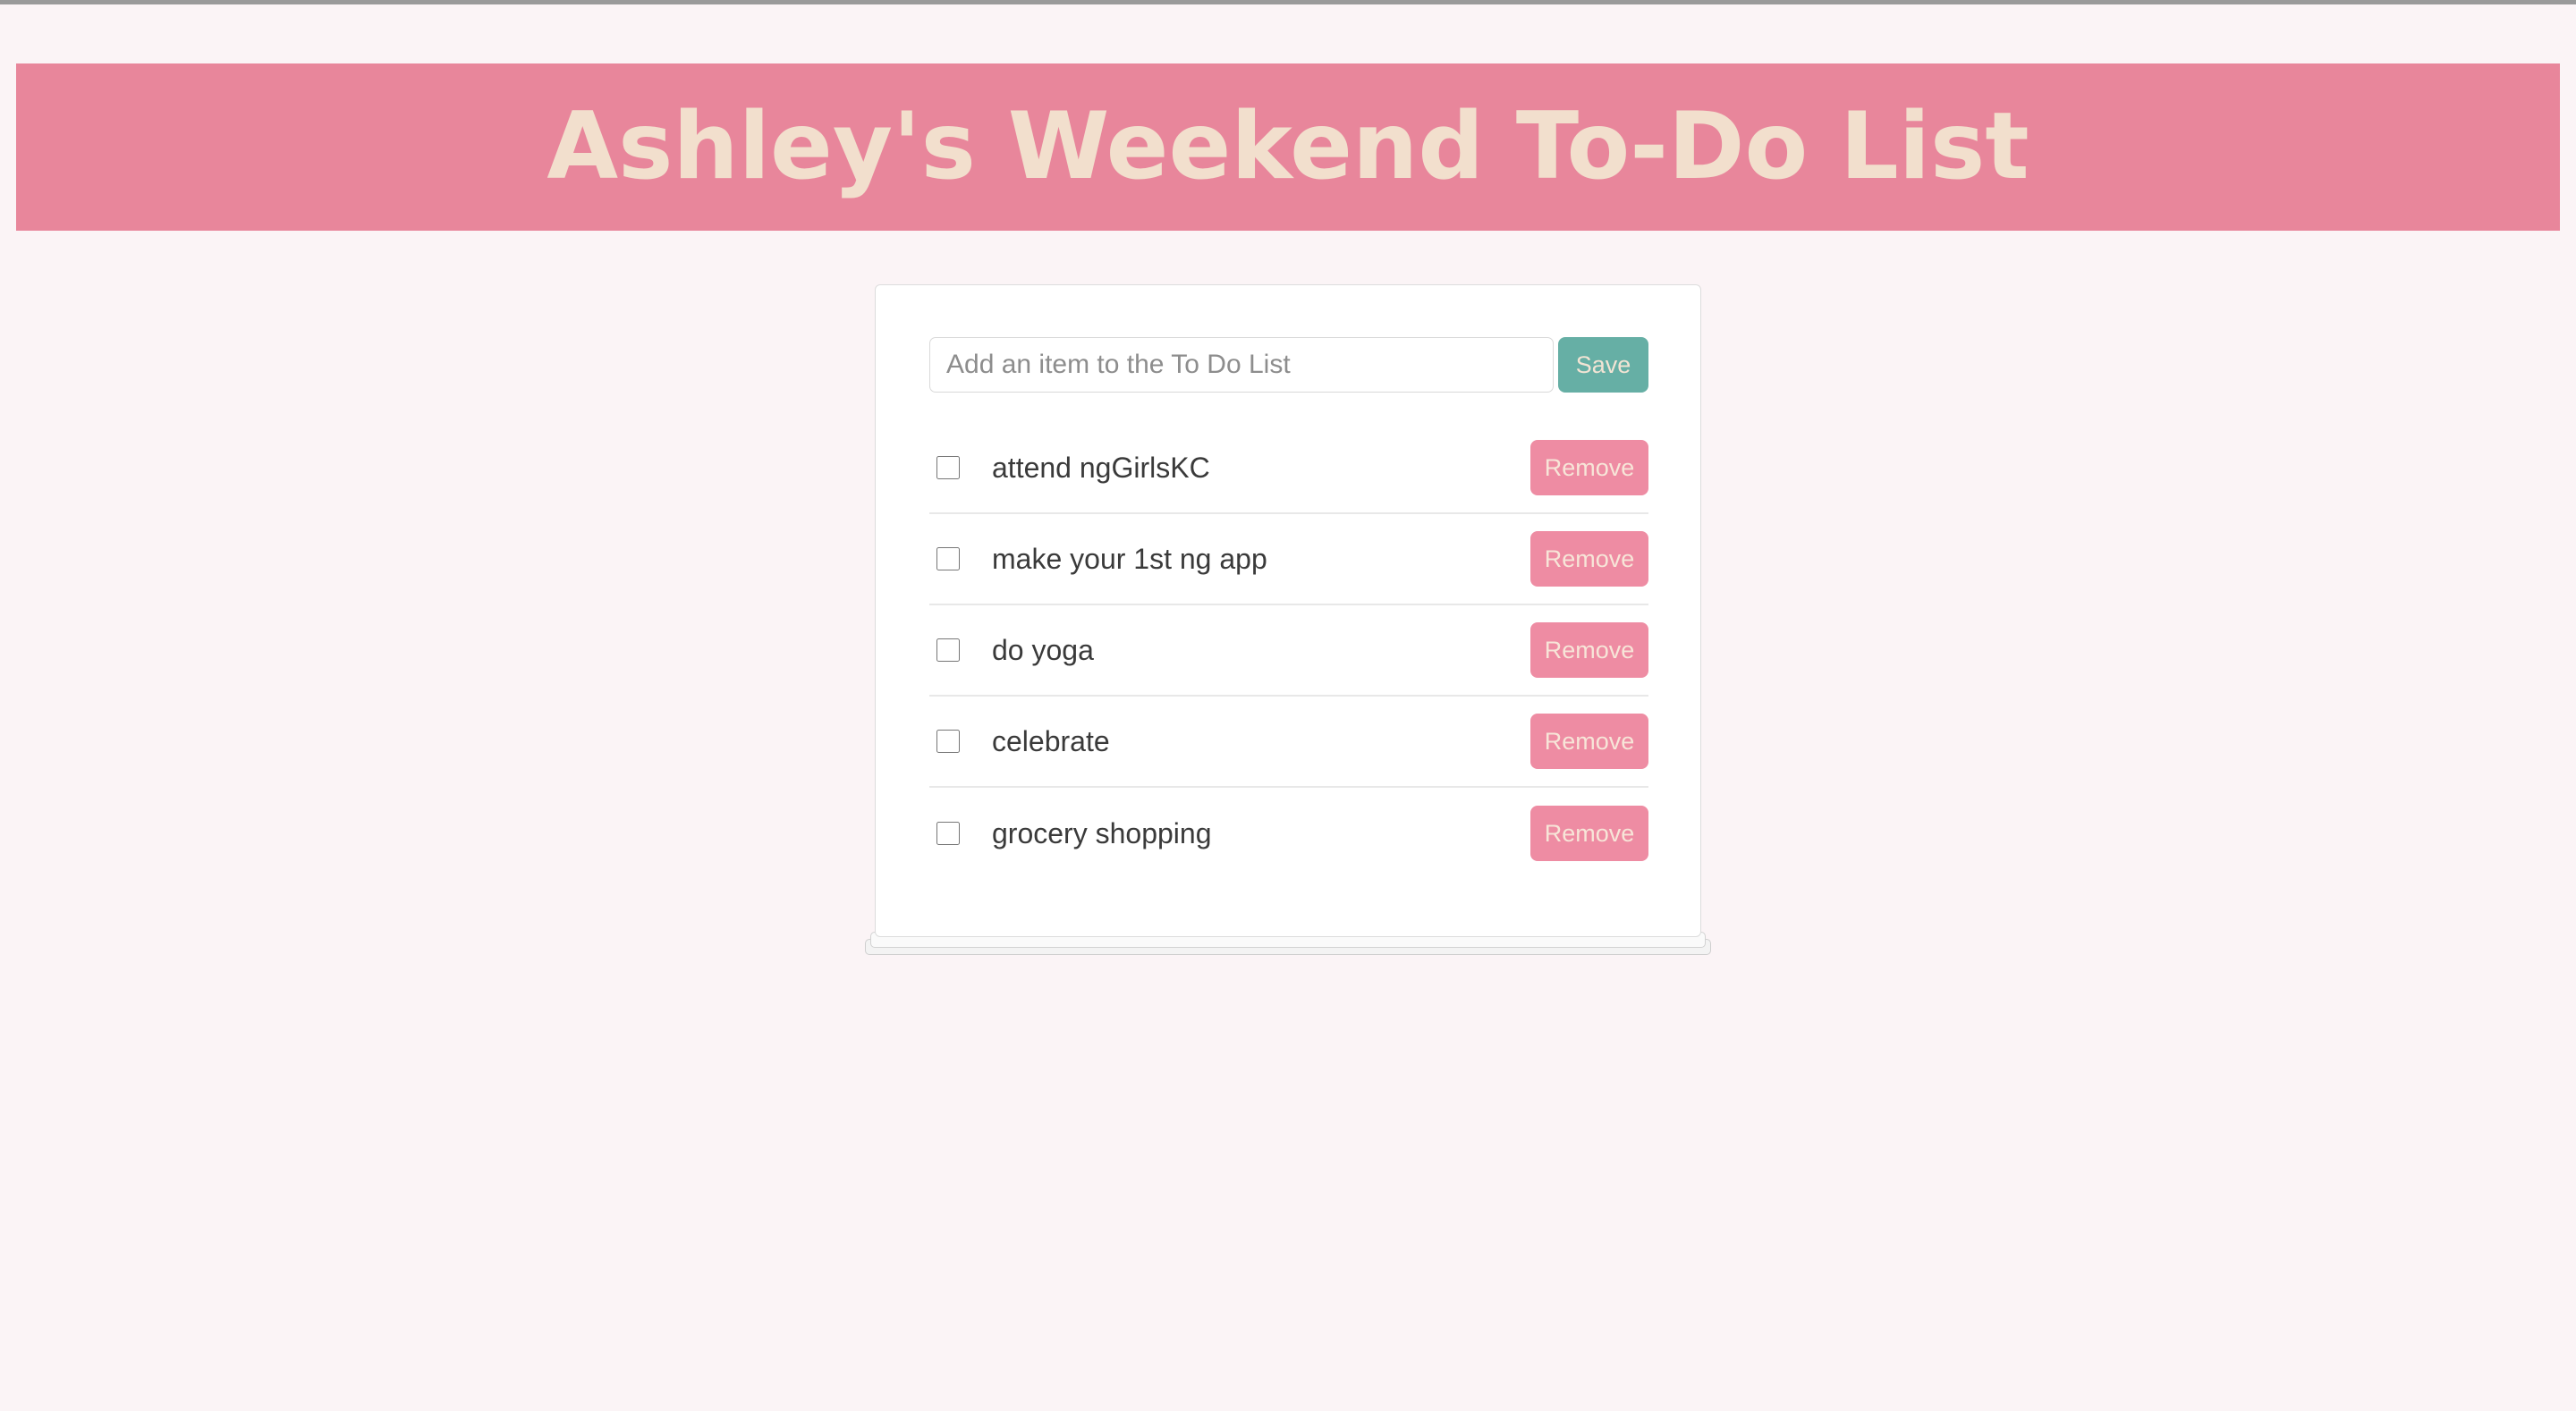 This screenshot has height=1411, width=2576. Describe the element at coordinates (1288, 469) in the screenshot. I see `todo-list-item: attend ngGirlsKC Remove` at that location.